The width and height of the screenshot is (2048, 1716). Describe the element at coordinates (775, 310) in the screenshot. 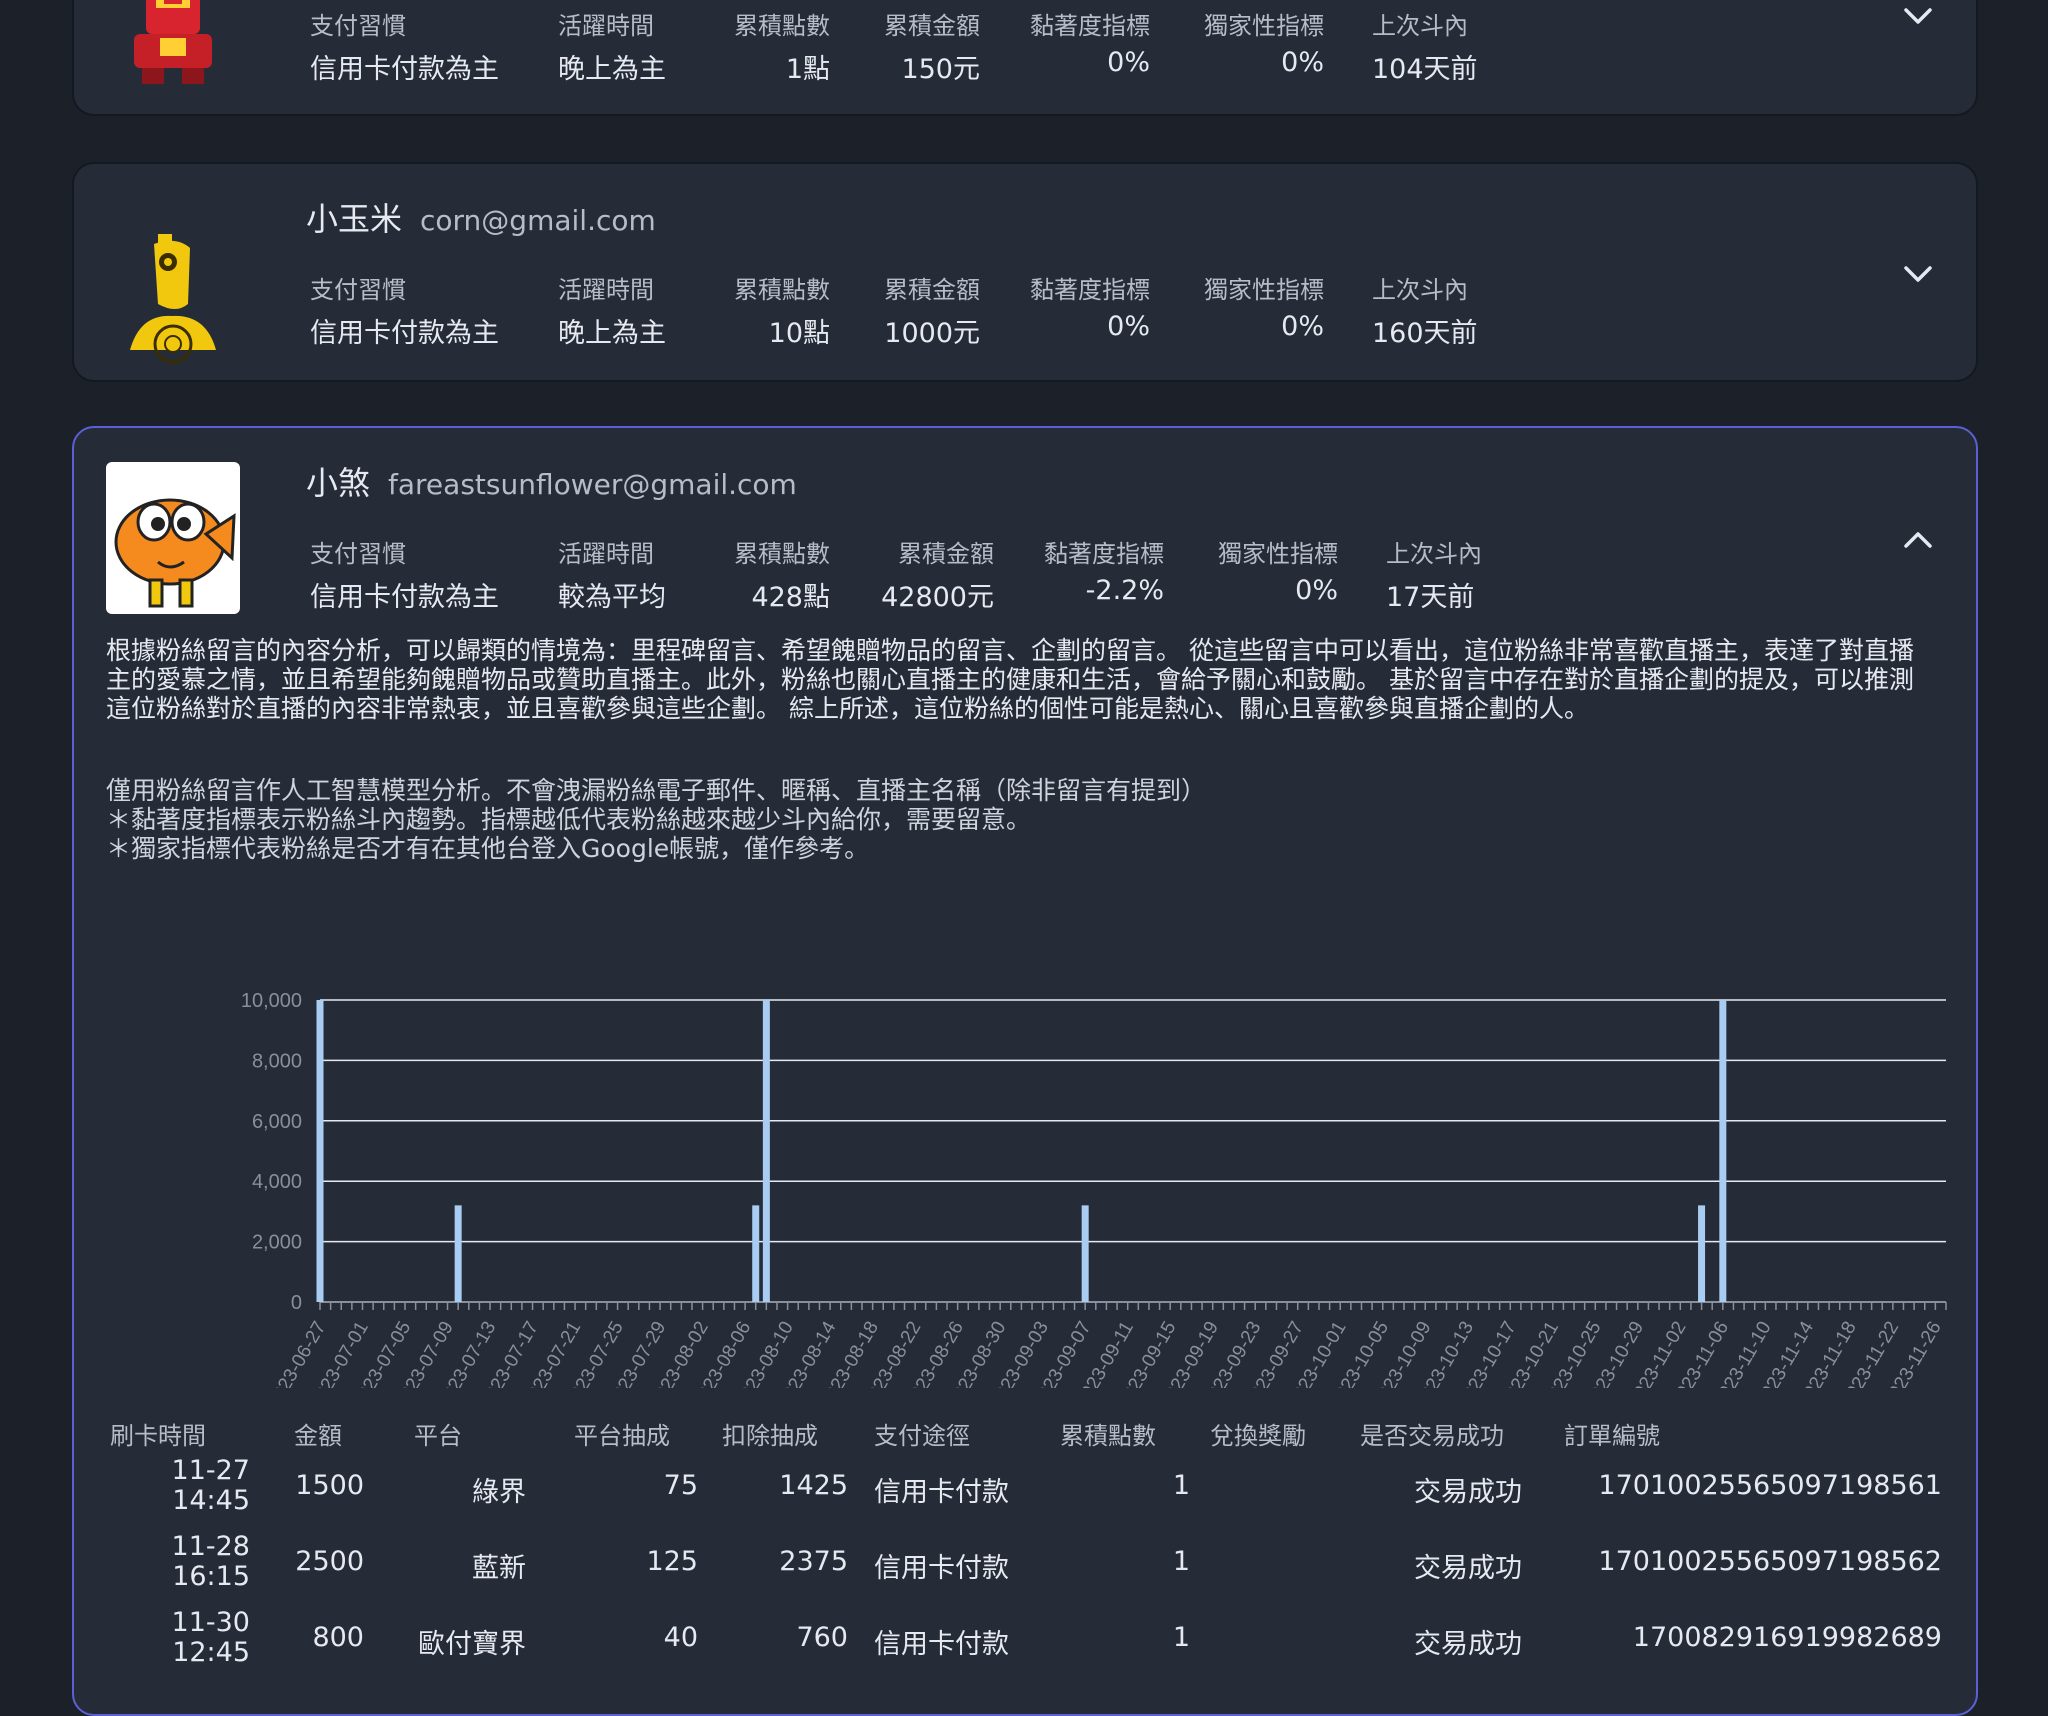

I see `stat-points-2: 累積點數 10點` at that location.